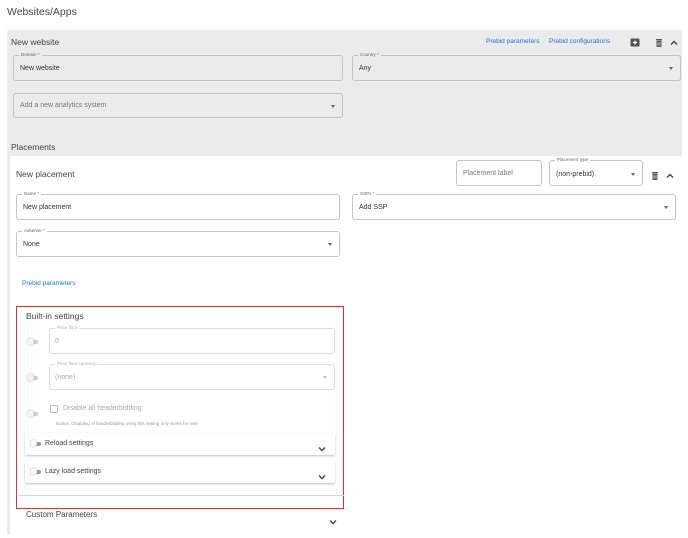 The height and width of the screenshot is (538, 688). I want to click on placement-name: New placement, so click(45, 174).